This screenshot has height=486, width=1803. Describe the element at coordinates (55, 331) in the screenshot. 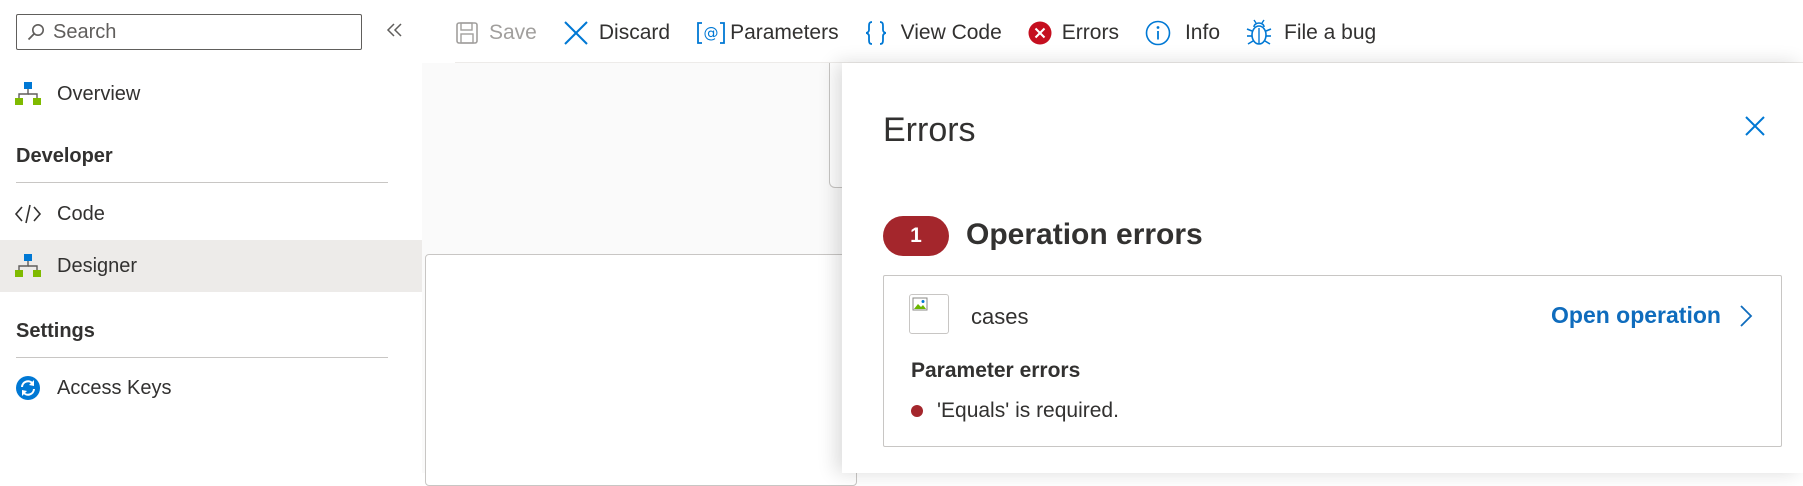

I see `section-heading-settings: Settings` at that location.